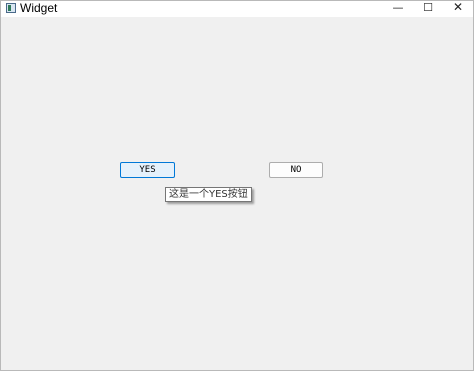 The width and height of the screenshot is (474, 371). Describe the element at coordinates (208, 194) in the screenshot. I see `yes-button-tooltip: 这是一个YES按钮` at that location.